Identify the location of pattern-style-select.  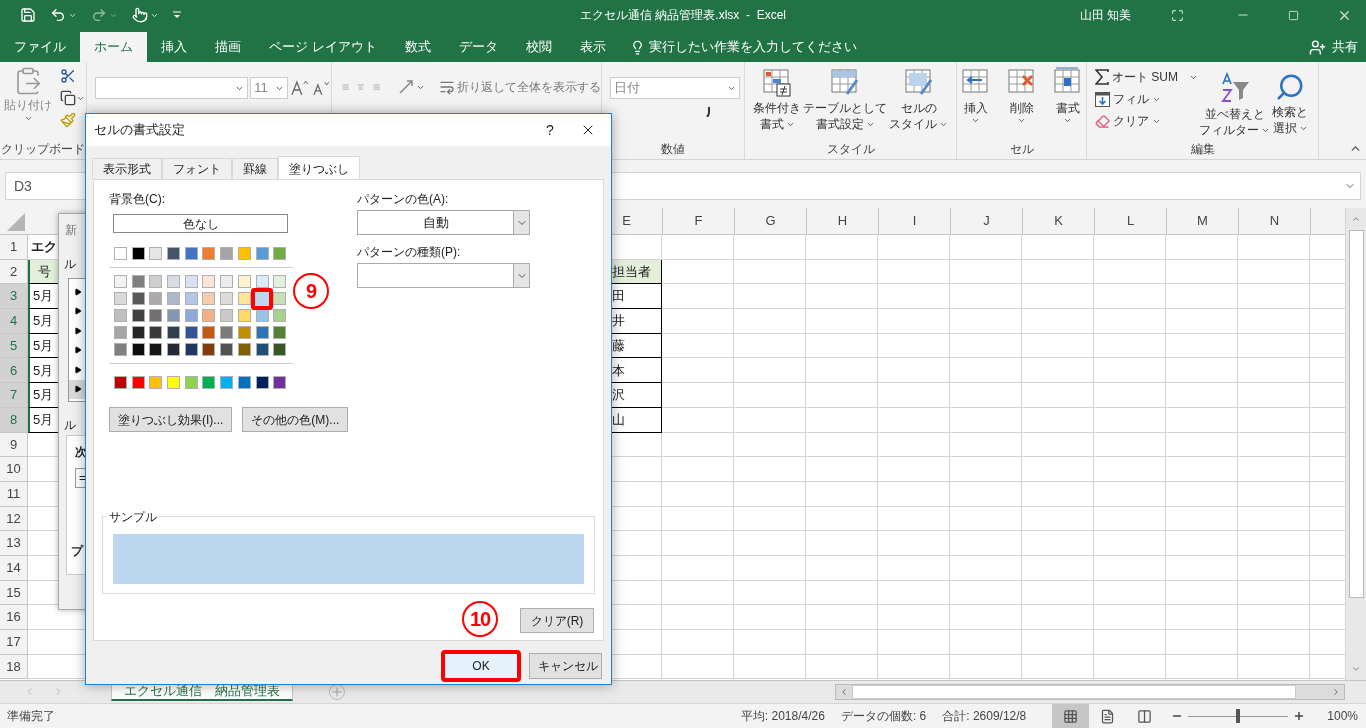
(443, 275).